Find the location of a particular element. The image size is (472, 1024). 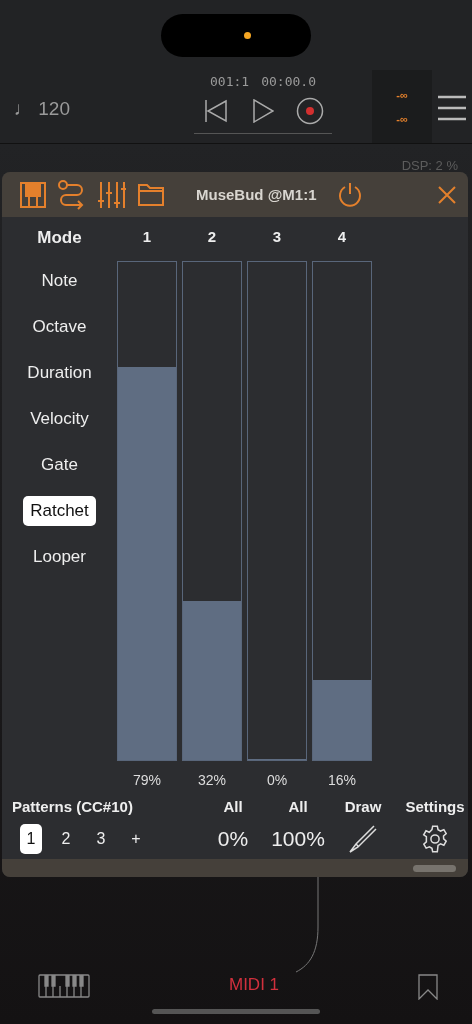

pencil-icon is located at coordinates (363, 839).